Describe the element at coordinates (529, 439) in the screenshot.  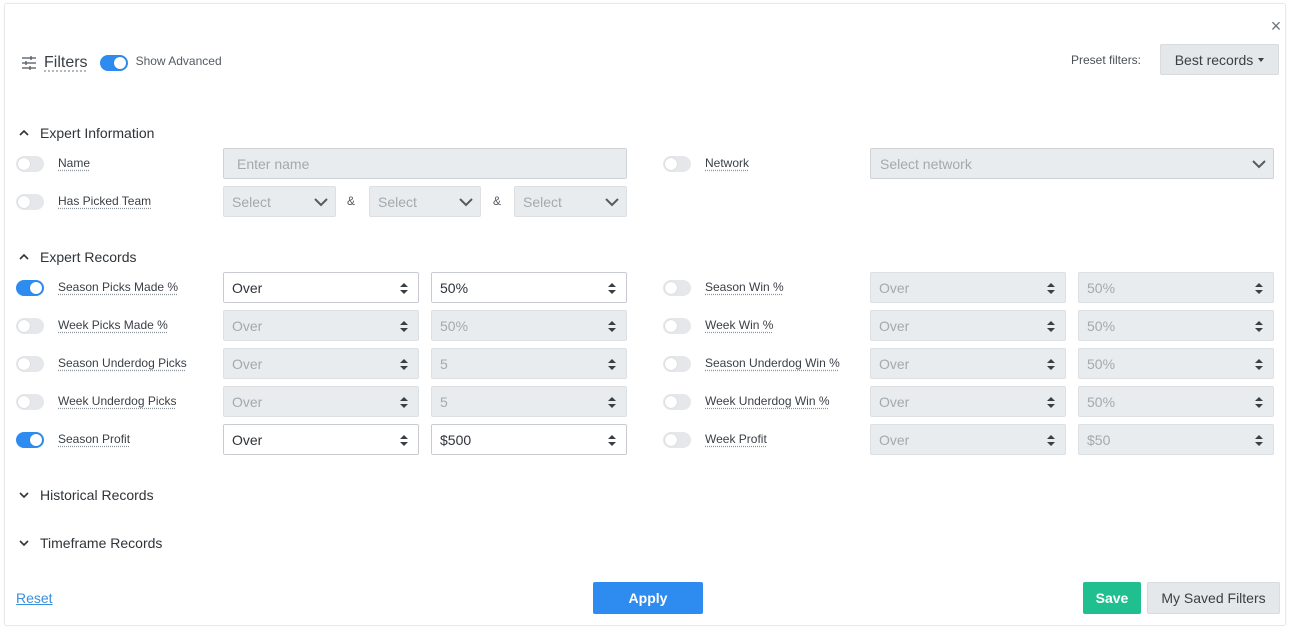
I see `season-profit-value-select: $500` at that location.